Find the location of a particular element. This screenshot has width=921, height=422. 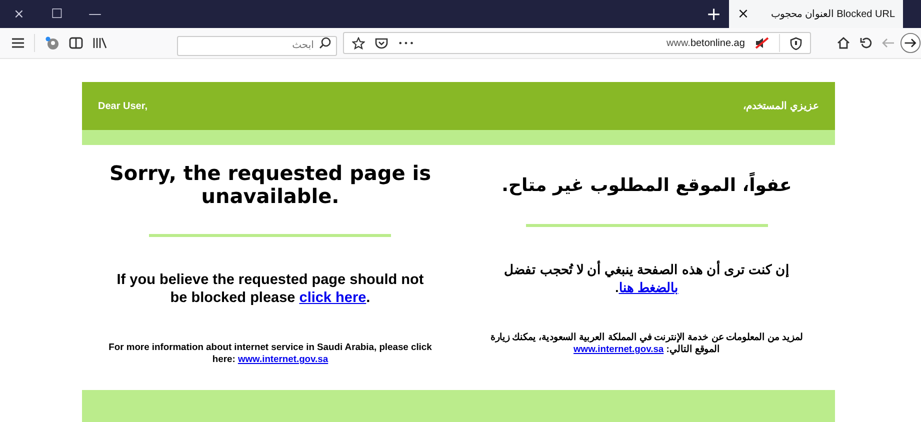

new-tab-button: + is located at coordinates (714, 14).